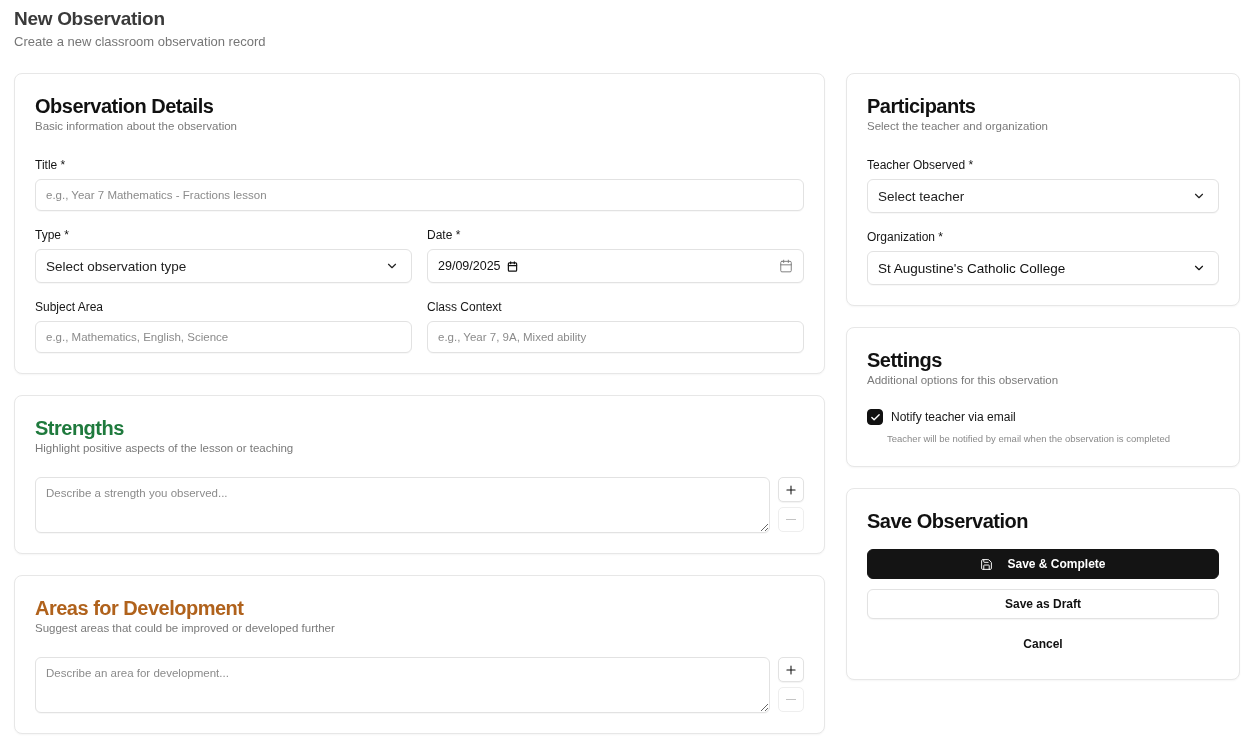 This screenshot has height=738, width=1245. Describe the element at coordinates (1043, 564) in the screenshot. I see `primary-button: Save & Complete` at that location.